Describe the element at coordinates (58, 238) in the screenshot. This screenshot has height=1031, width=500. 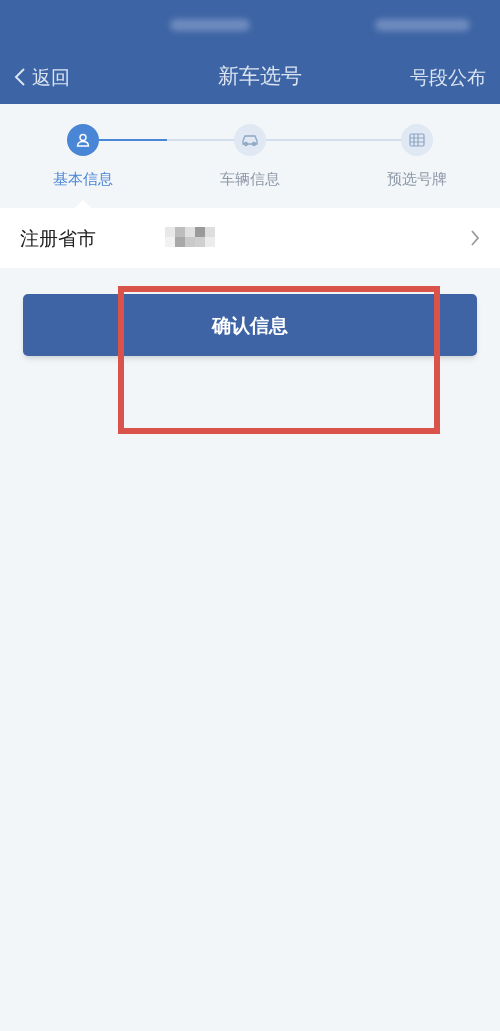
I see `field-label: 注册省市` at that location.